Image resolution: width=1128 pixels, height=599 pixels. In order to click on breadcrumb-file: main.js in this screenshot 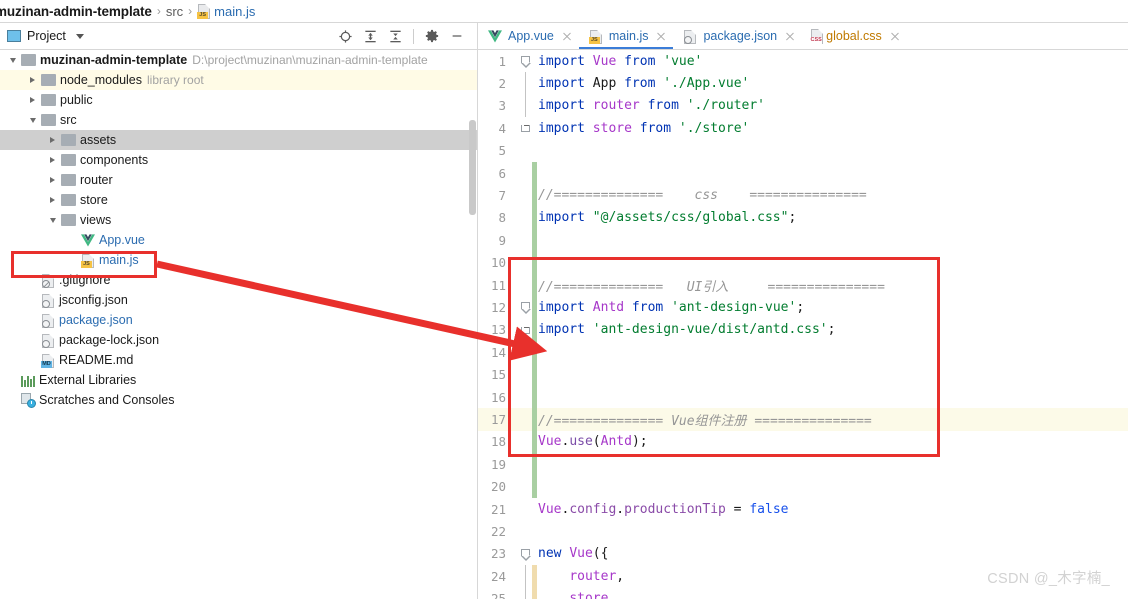, I will do `click(234, 11)`.